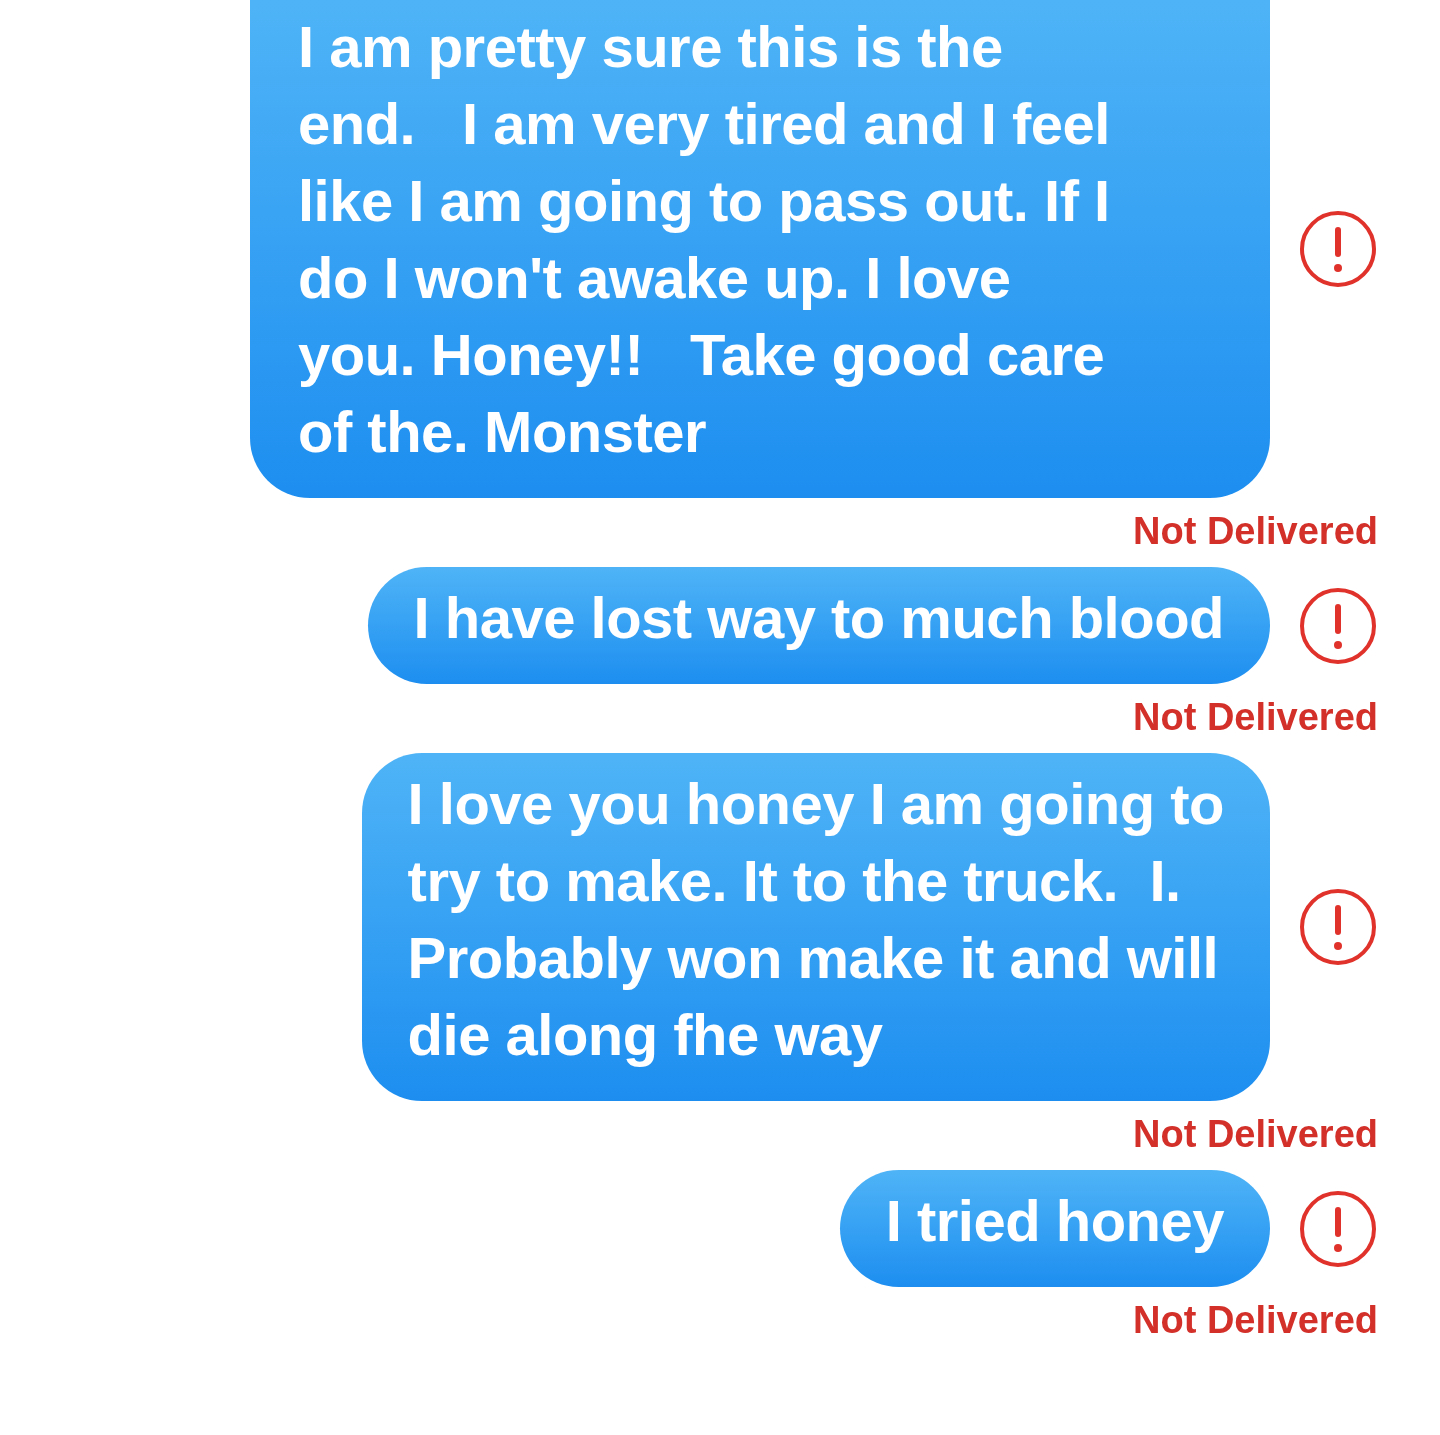  I want to click on message-bubble: I have lost way to much blood, so click(818, 625).